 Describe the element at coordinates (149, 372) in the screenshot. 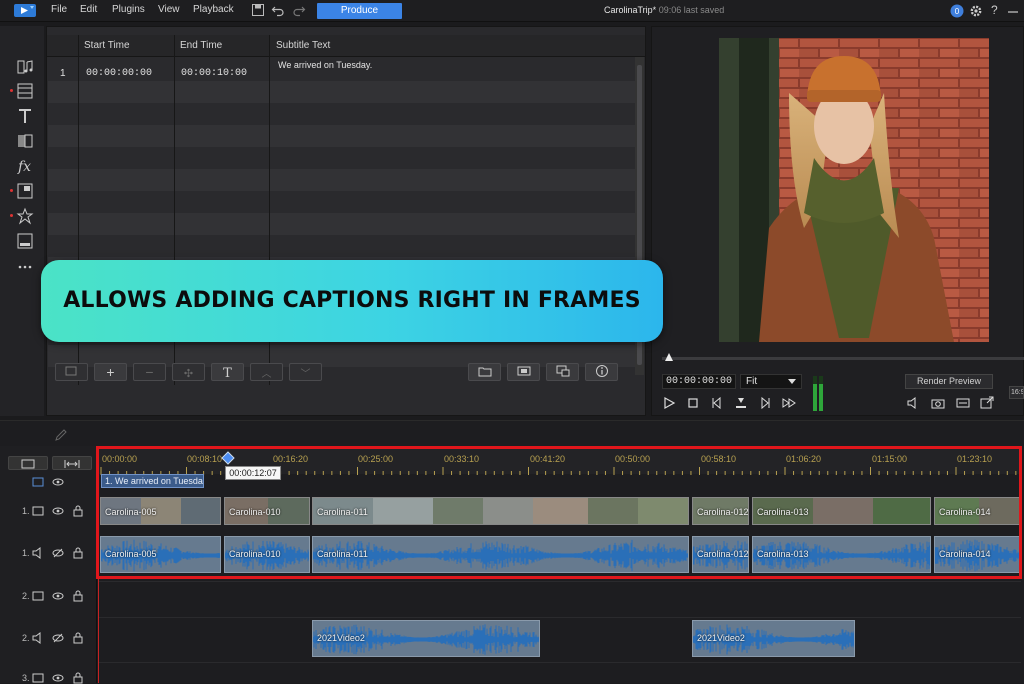

I see `remove-subtitle-button: −` at that location.